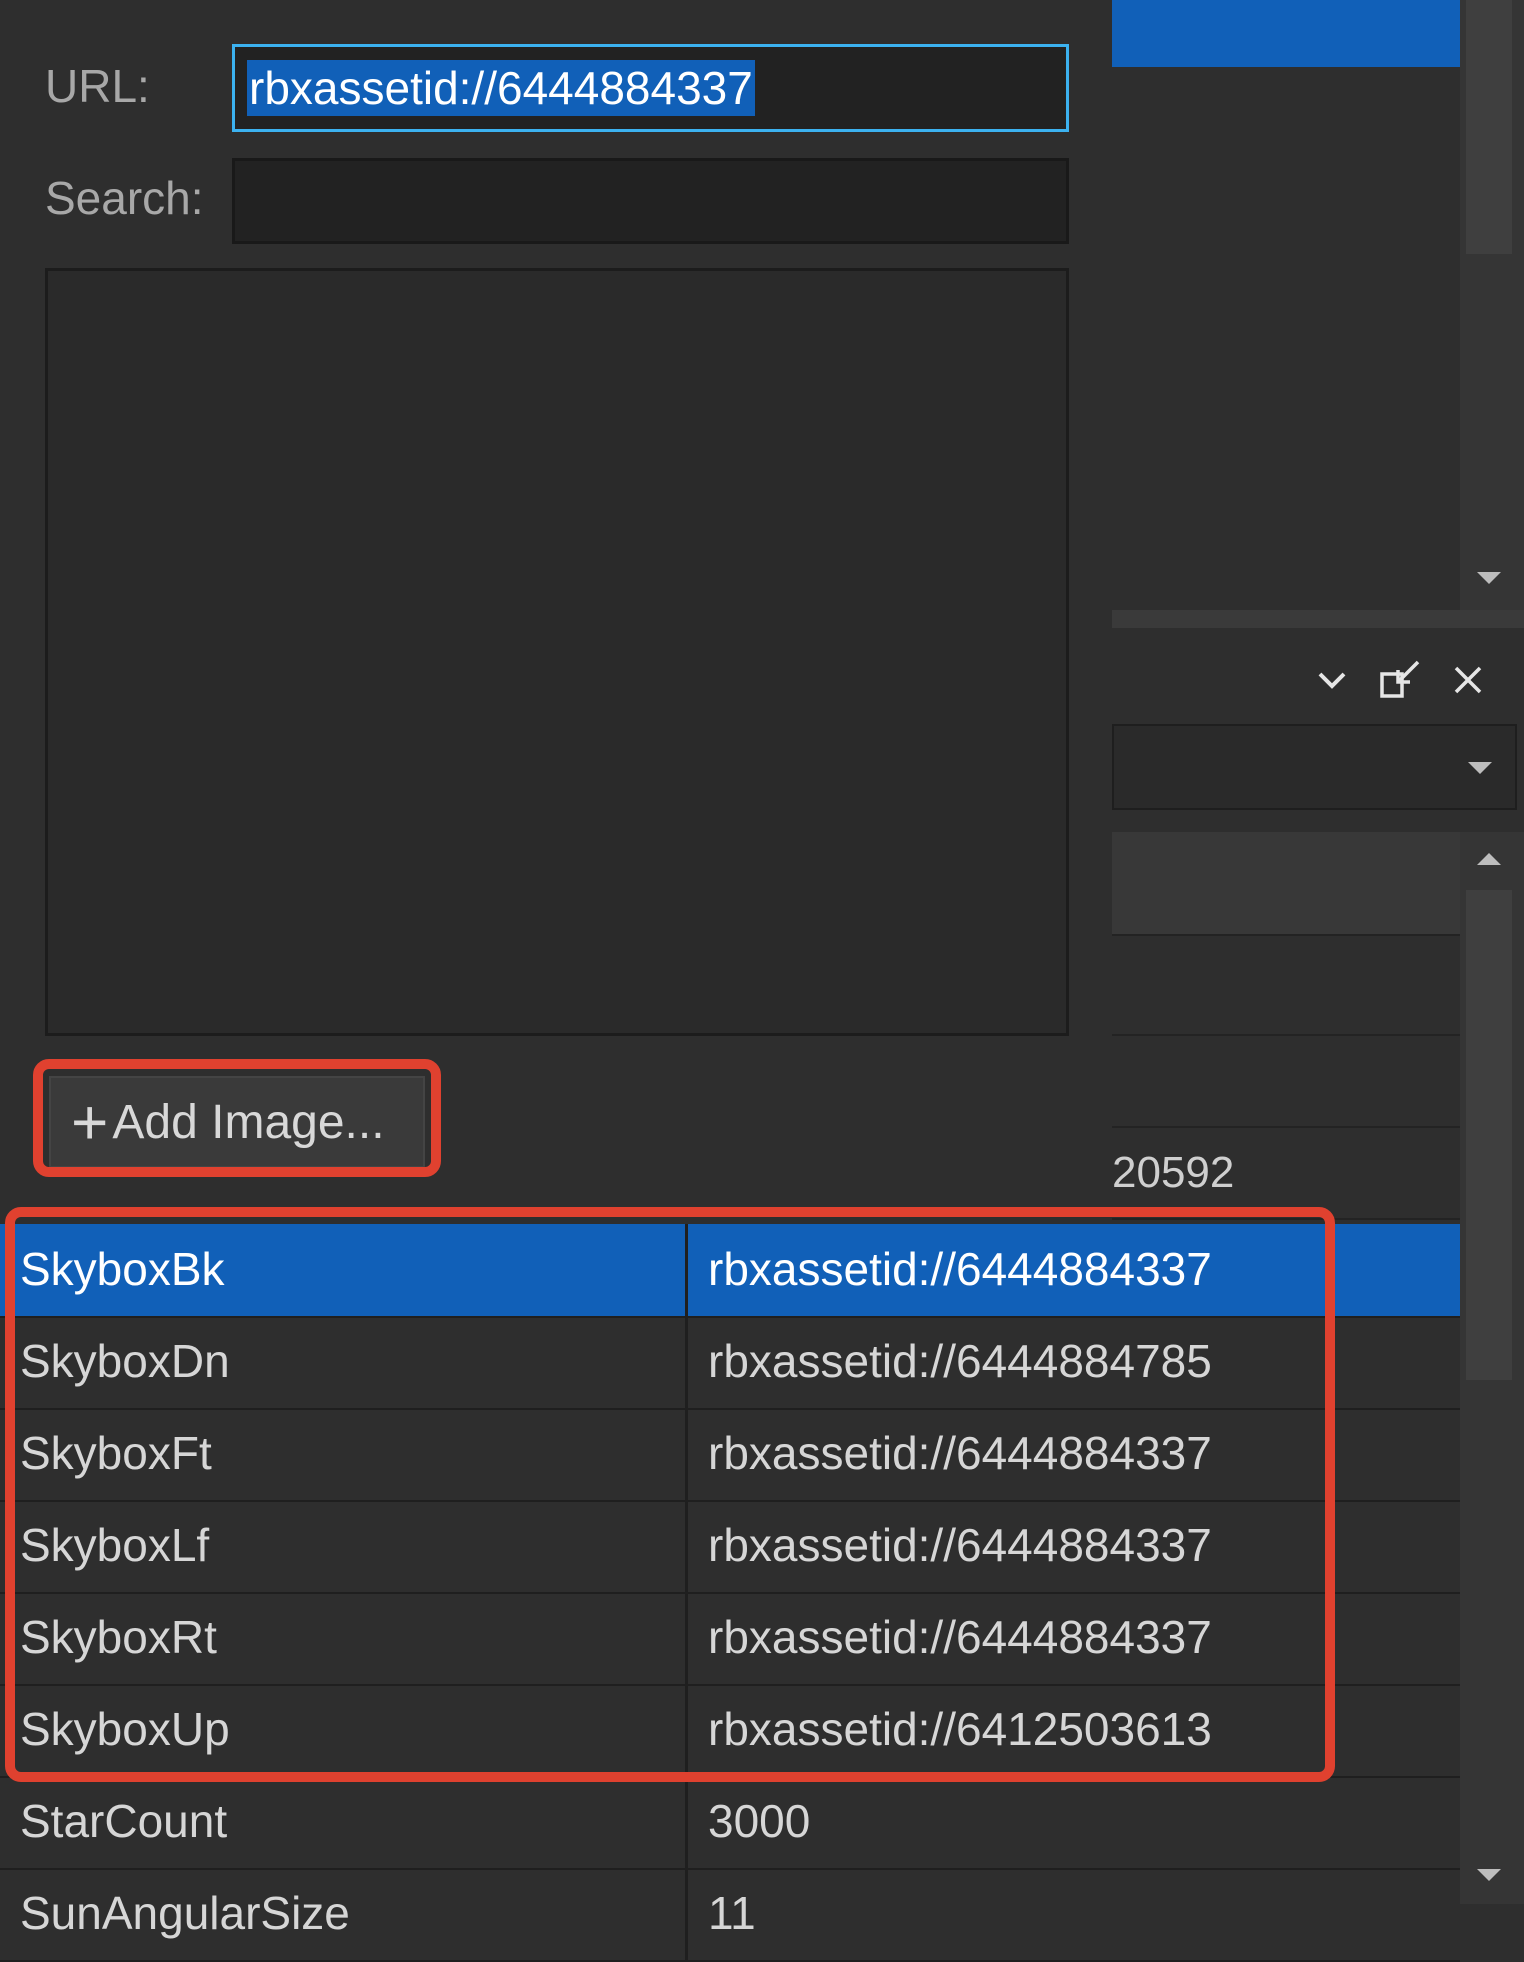  I want to click on property-row-skyboxrt: SkyboxRt rbxassetid://6444884337, so click(730, 1639).